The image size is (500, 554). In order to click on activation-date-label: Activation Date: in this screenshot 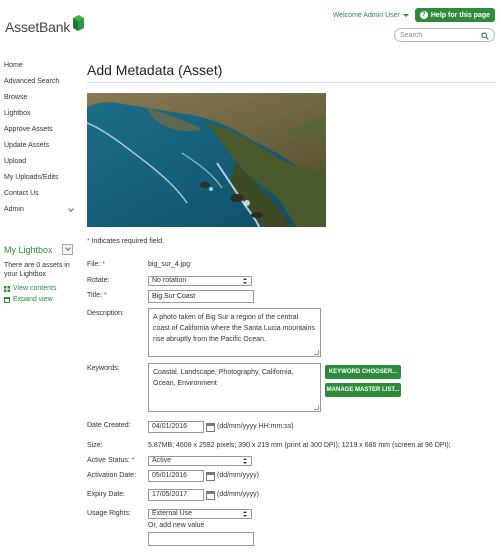, I will do `click(112, 475)`.